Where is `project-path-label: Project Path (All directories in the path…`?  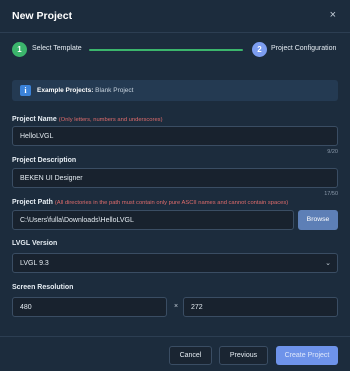
project-path-label: Project Path (All directories in the path… is located at coordinates (150, 202).